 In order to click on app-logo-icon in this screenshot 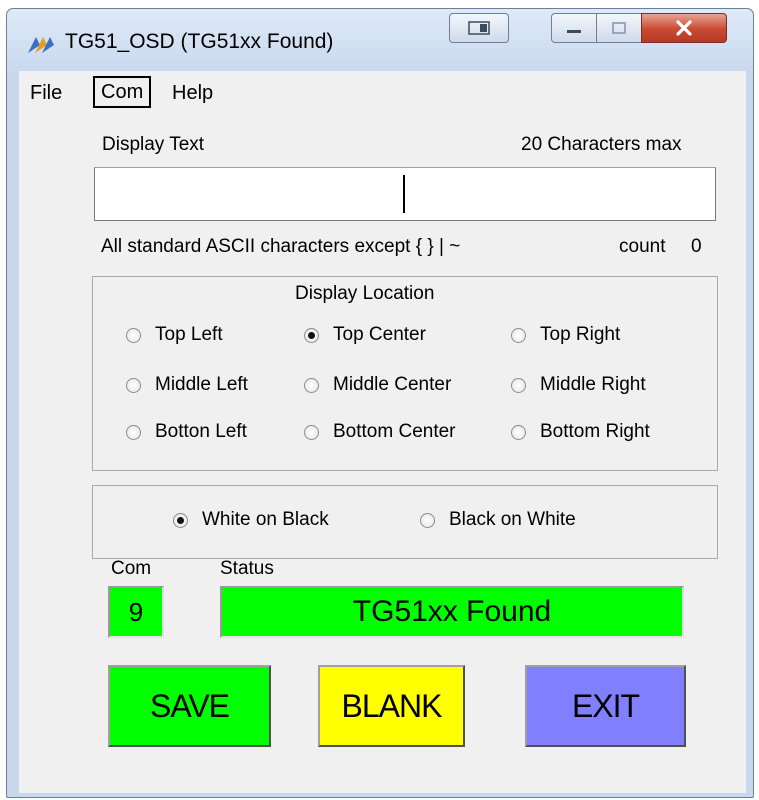, I will do `click(41, 45)`.